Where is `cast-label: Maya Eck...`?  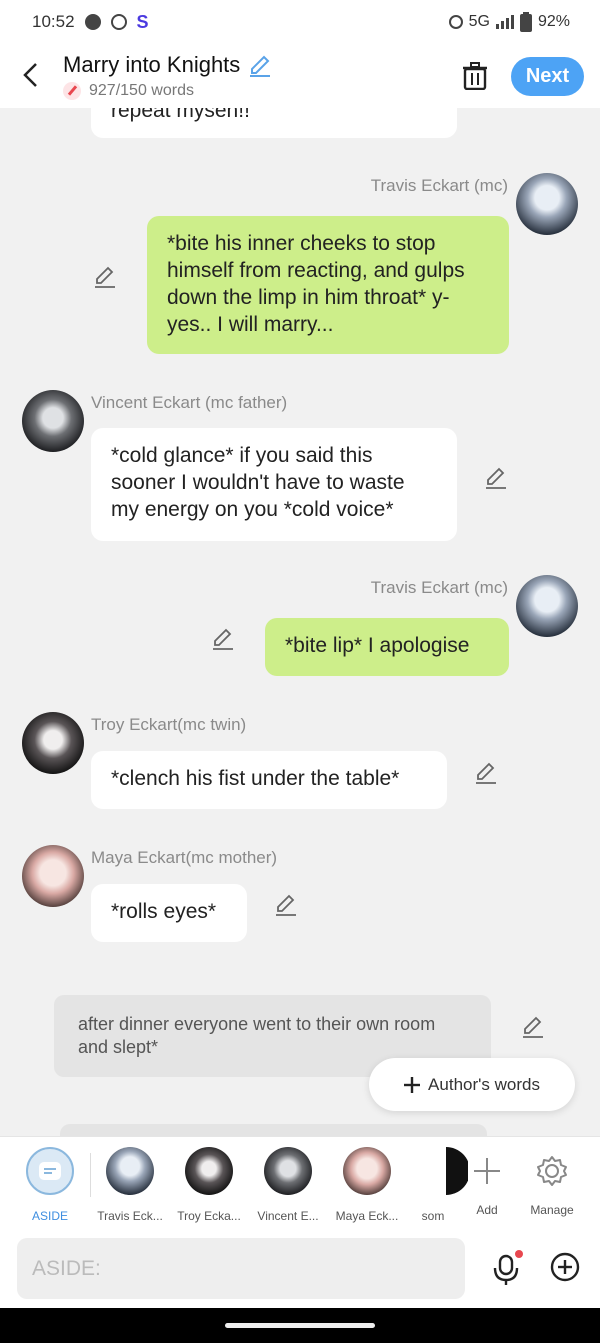 cast-label: Maya Eck... is located at coordinates (367, 1216).